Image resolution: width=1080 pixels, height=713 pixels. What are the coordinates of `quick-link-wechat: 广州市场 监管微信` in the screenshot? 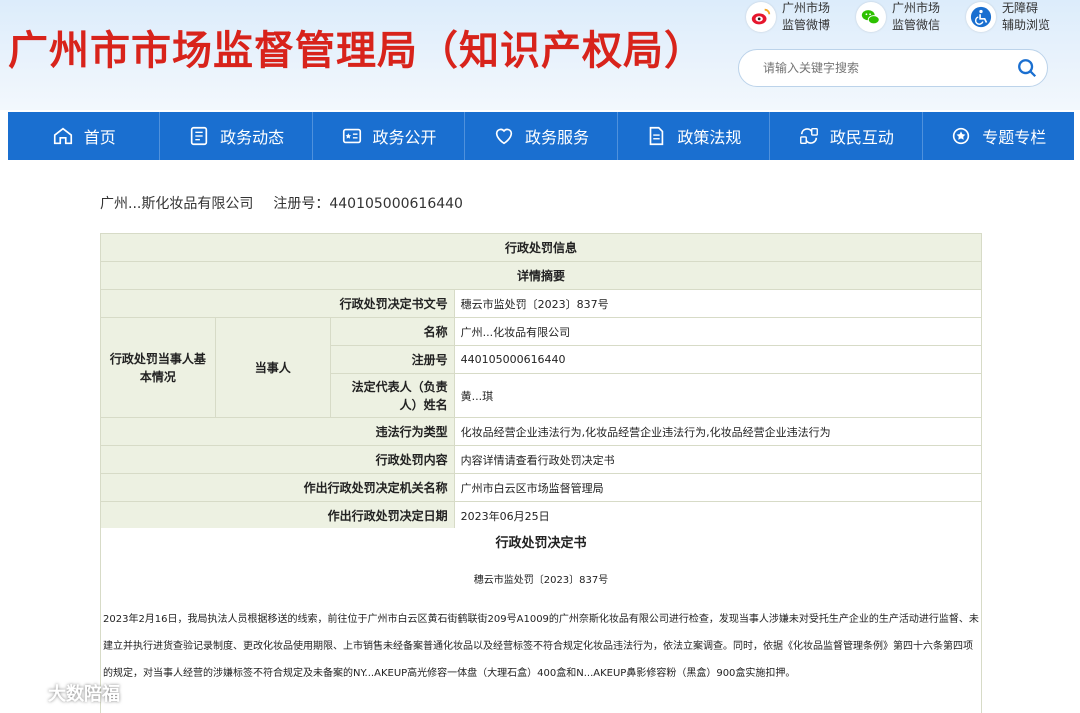 It's located at (904, 17).